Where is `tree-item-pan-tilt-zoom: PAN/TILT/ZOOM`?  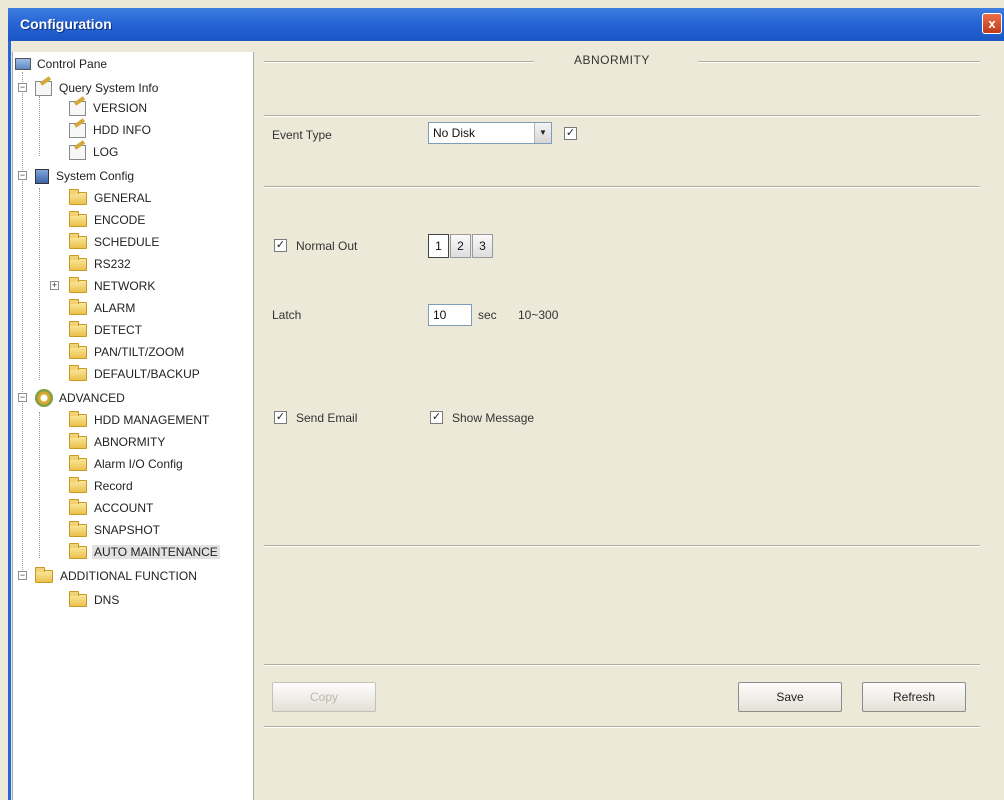 tree-item-pan-tilt-zoom: PAN/TILT/ZOOM is located at coordinates (127, 352).